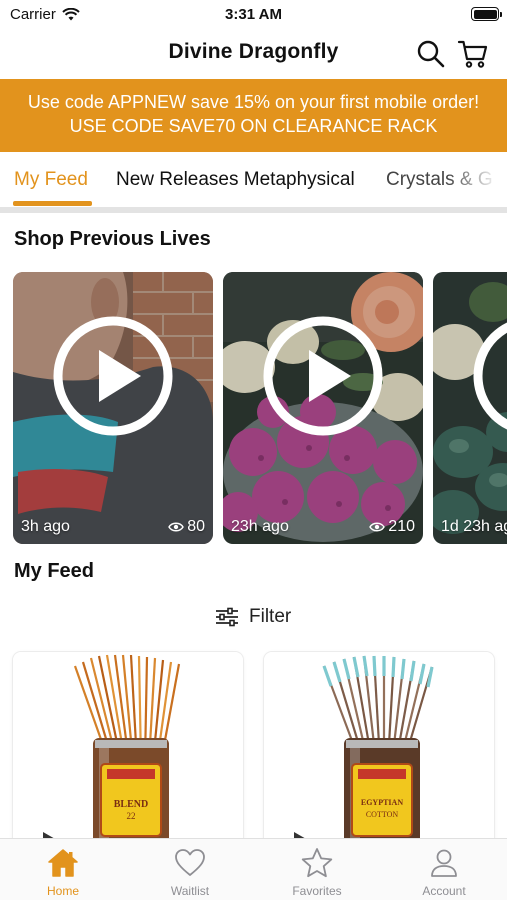 The height and width of the screenshot is (900, 507). What do you see at coordinates (401, 526) in the screenshot?
I see `live-views-count: 210` at bounding box center [401, 526].